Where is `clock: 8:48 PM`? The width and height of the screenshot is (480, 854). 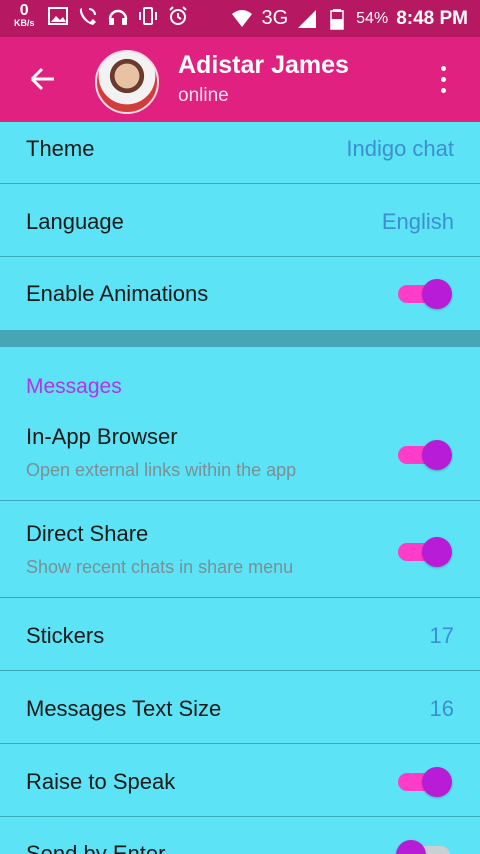 clock: 8:48 PM is located at coordinates (432, 18).